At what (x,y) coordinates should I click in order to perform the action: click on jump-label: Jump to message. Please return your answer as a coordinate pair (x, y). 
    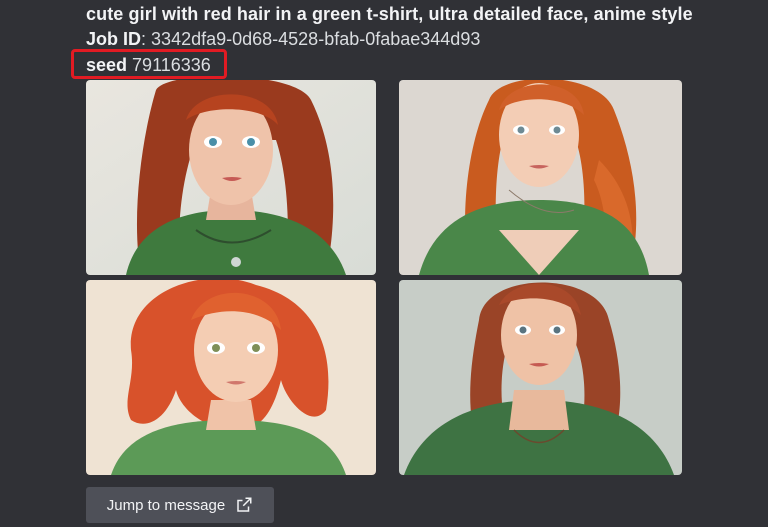
    Looking at the image, I should click on (166, 505).